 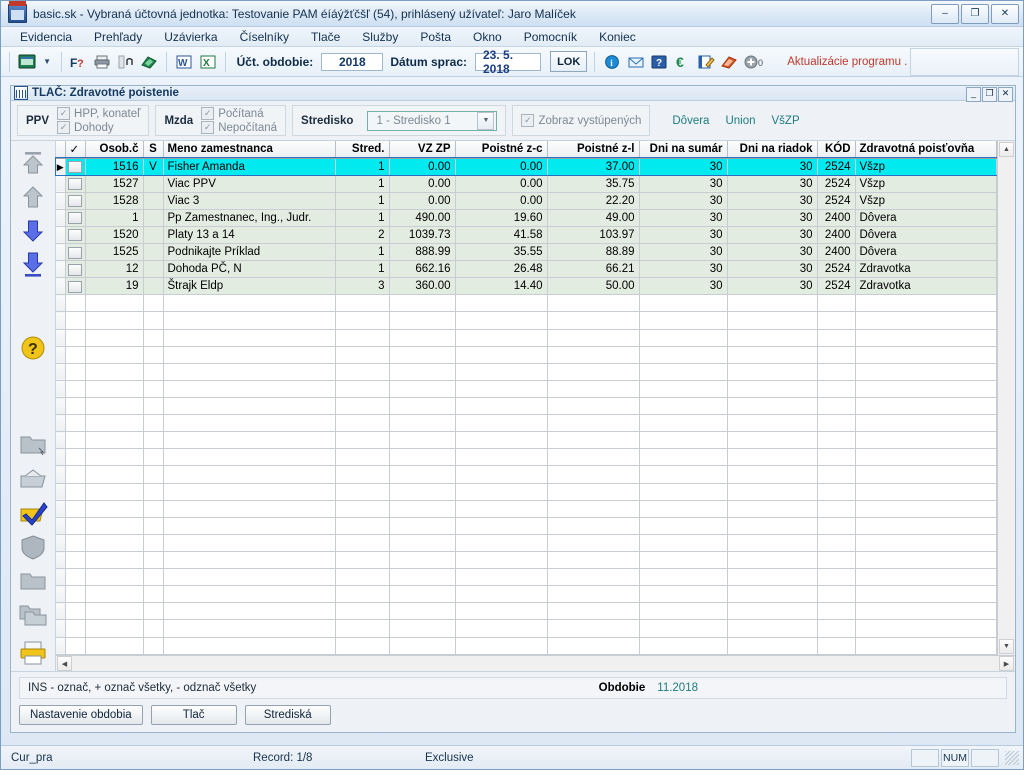 What do you see at coordinates (1006, 663) in the screenshot?
I see `scroll-right-button: ▶` at bounding box center [1006, 663].